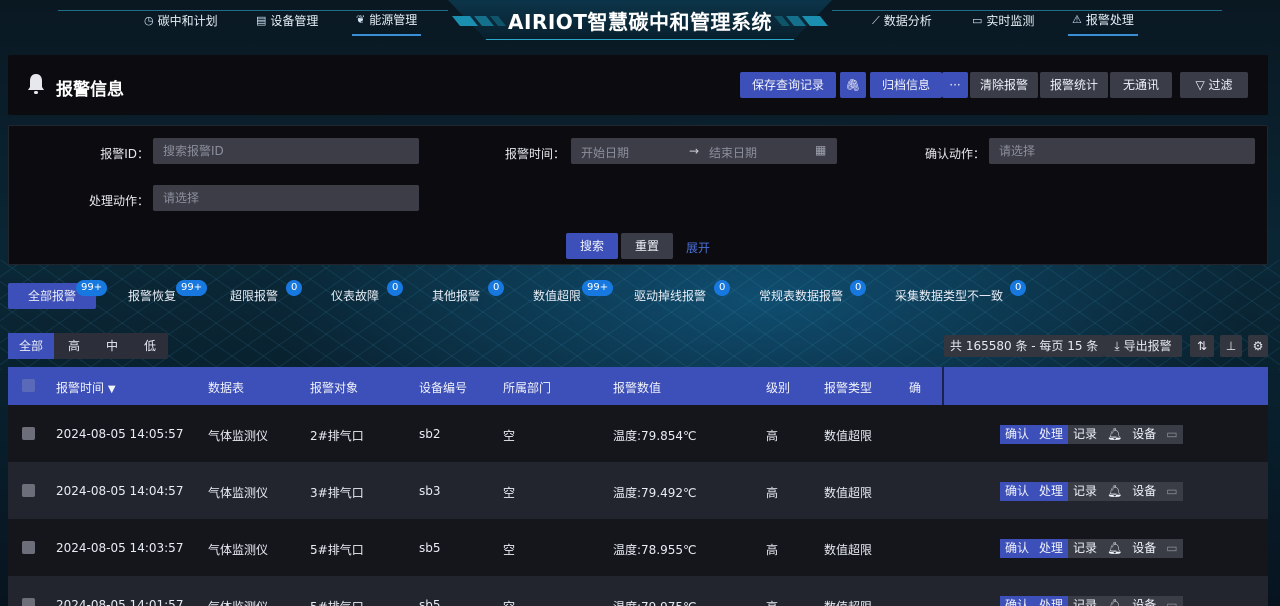  Describe the element at coordinates (1074, 85) in the screenshot. I see `alarm-stats-button: 报警统计` at that location.